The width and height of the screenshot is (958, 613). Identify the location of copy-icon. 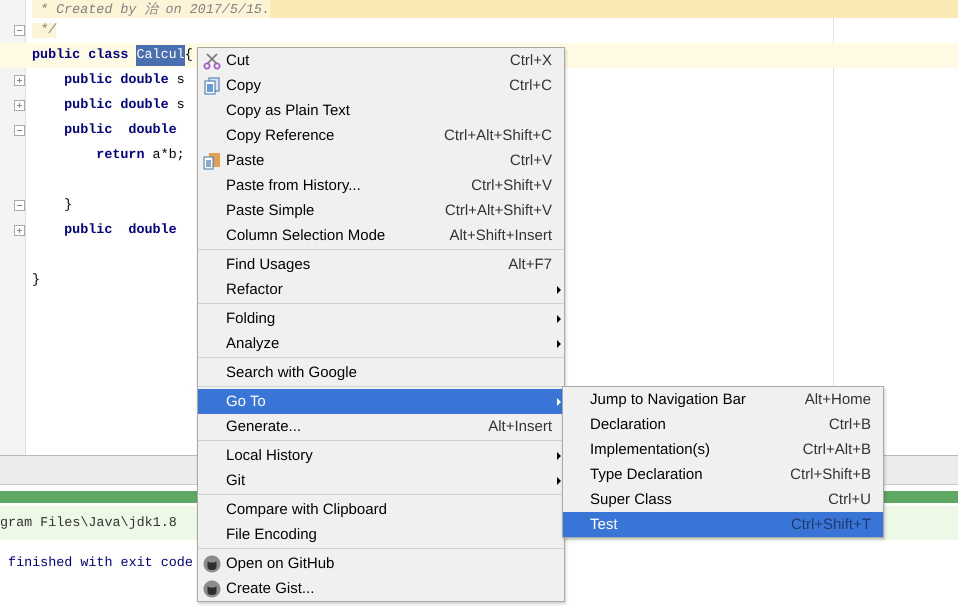
(212, 85).